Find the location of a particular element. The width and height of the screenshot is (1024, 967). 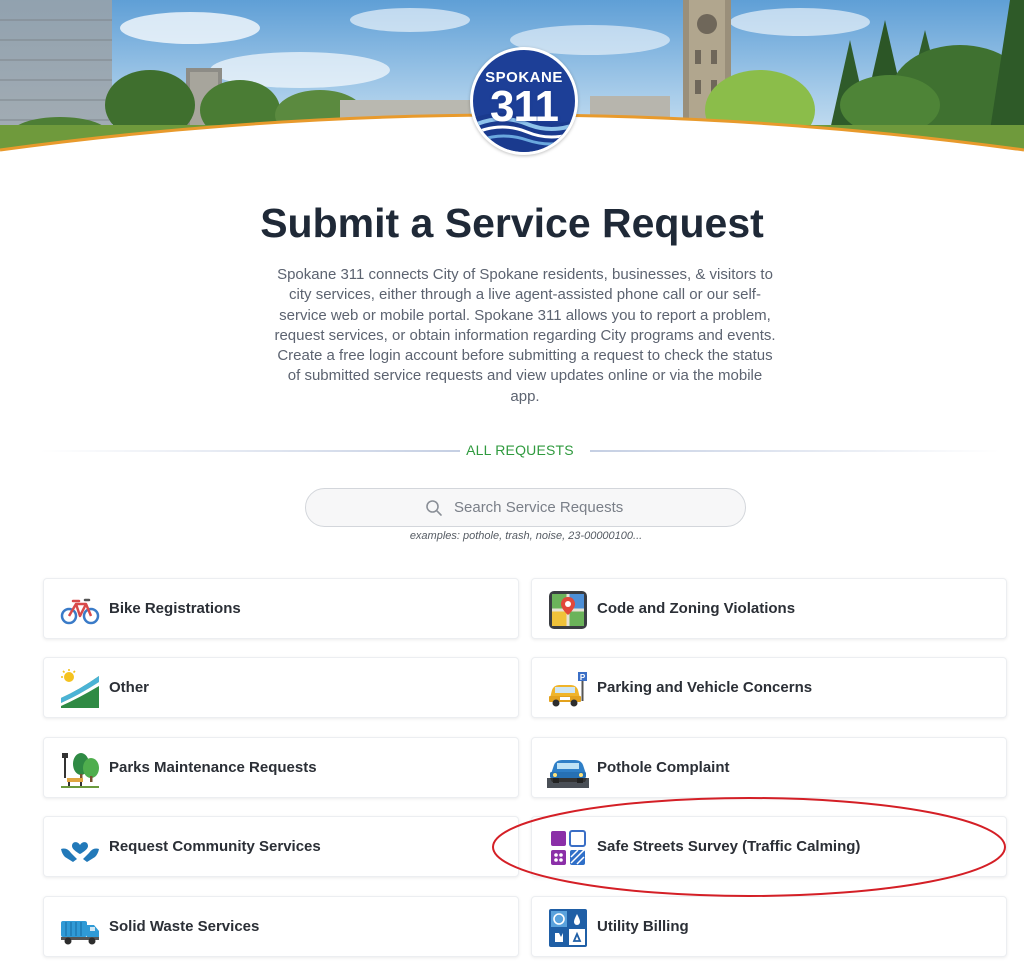

search-placeholder: Search Service Requests is located at coordinates (539, 507).